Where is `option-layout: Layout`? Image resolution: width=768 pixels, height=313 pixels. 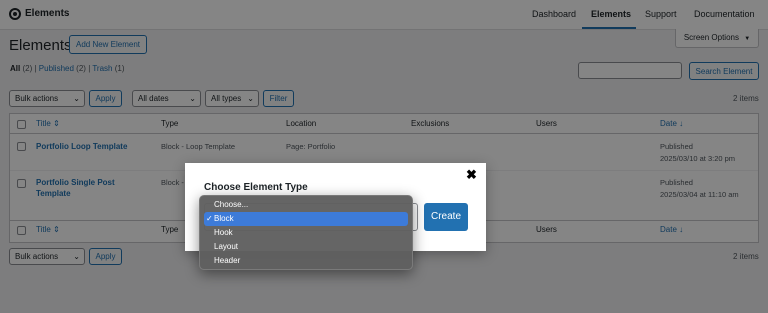 option-layout: Layout is located at coordinates (306, 247).